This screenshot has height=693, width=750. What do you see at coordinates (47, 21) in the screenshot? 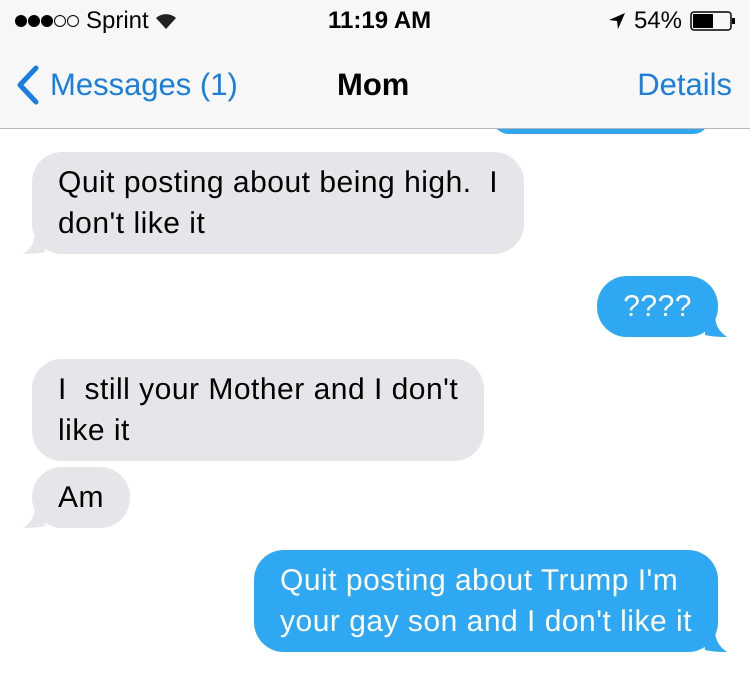
I see `signal-icon` at bounding box center [47, 21].